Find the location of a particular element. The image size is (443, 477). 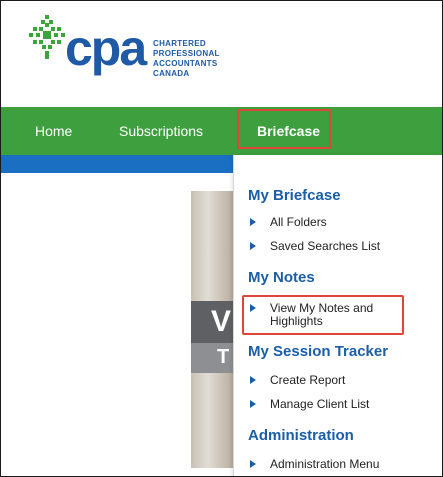

section-title-my-notes: My Notes is located at coordinates (281, 277).